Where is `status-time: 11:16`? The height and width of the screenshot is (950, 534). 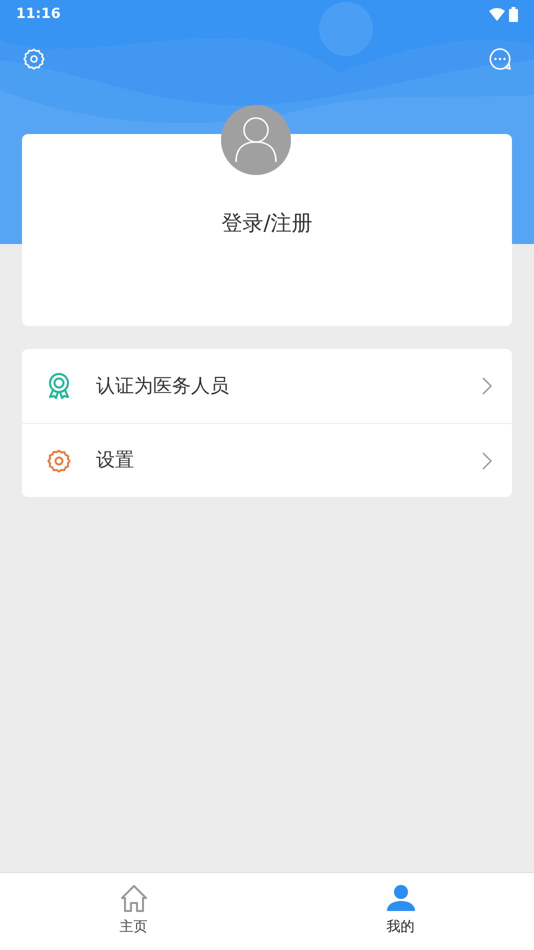
status-time: 11:16 is located at coordinates (38, 14).